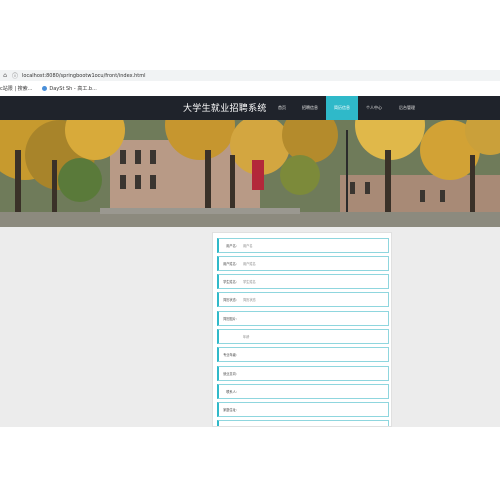 The width and height of the screenshot is (500, 500). What do you see at coordinates (231, 264) in the screenshot?
I see `field-label: 用户姓名：` at bounding box center [231, 264].